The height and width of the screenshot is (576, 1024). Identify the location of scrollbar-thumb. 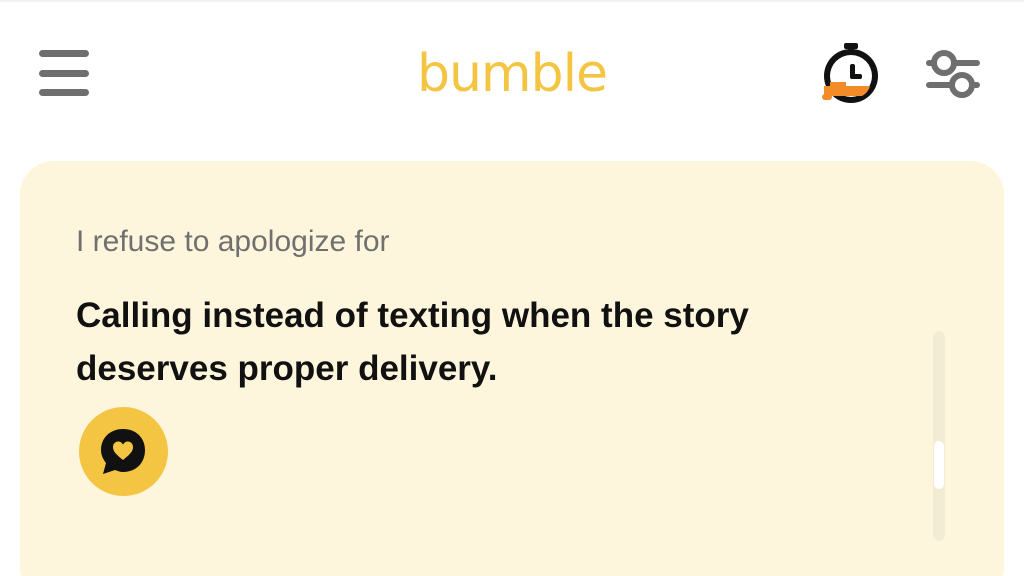
(939, 465).